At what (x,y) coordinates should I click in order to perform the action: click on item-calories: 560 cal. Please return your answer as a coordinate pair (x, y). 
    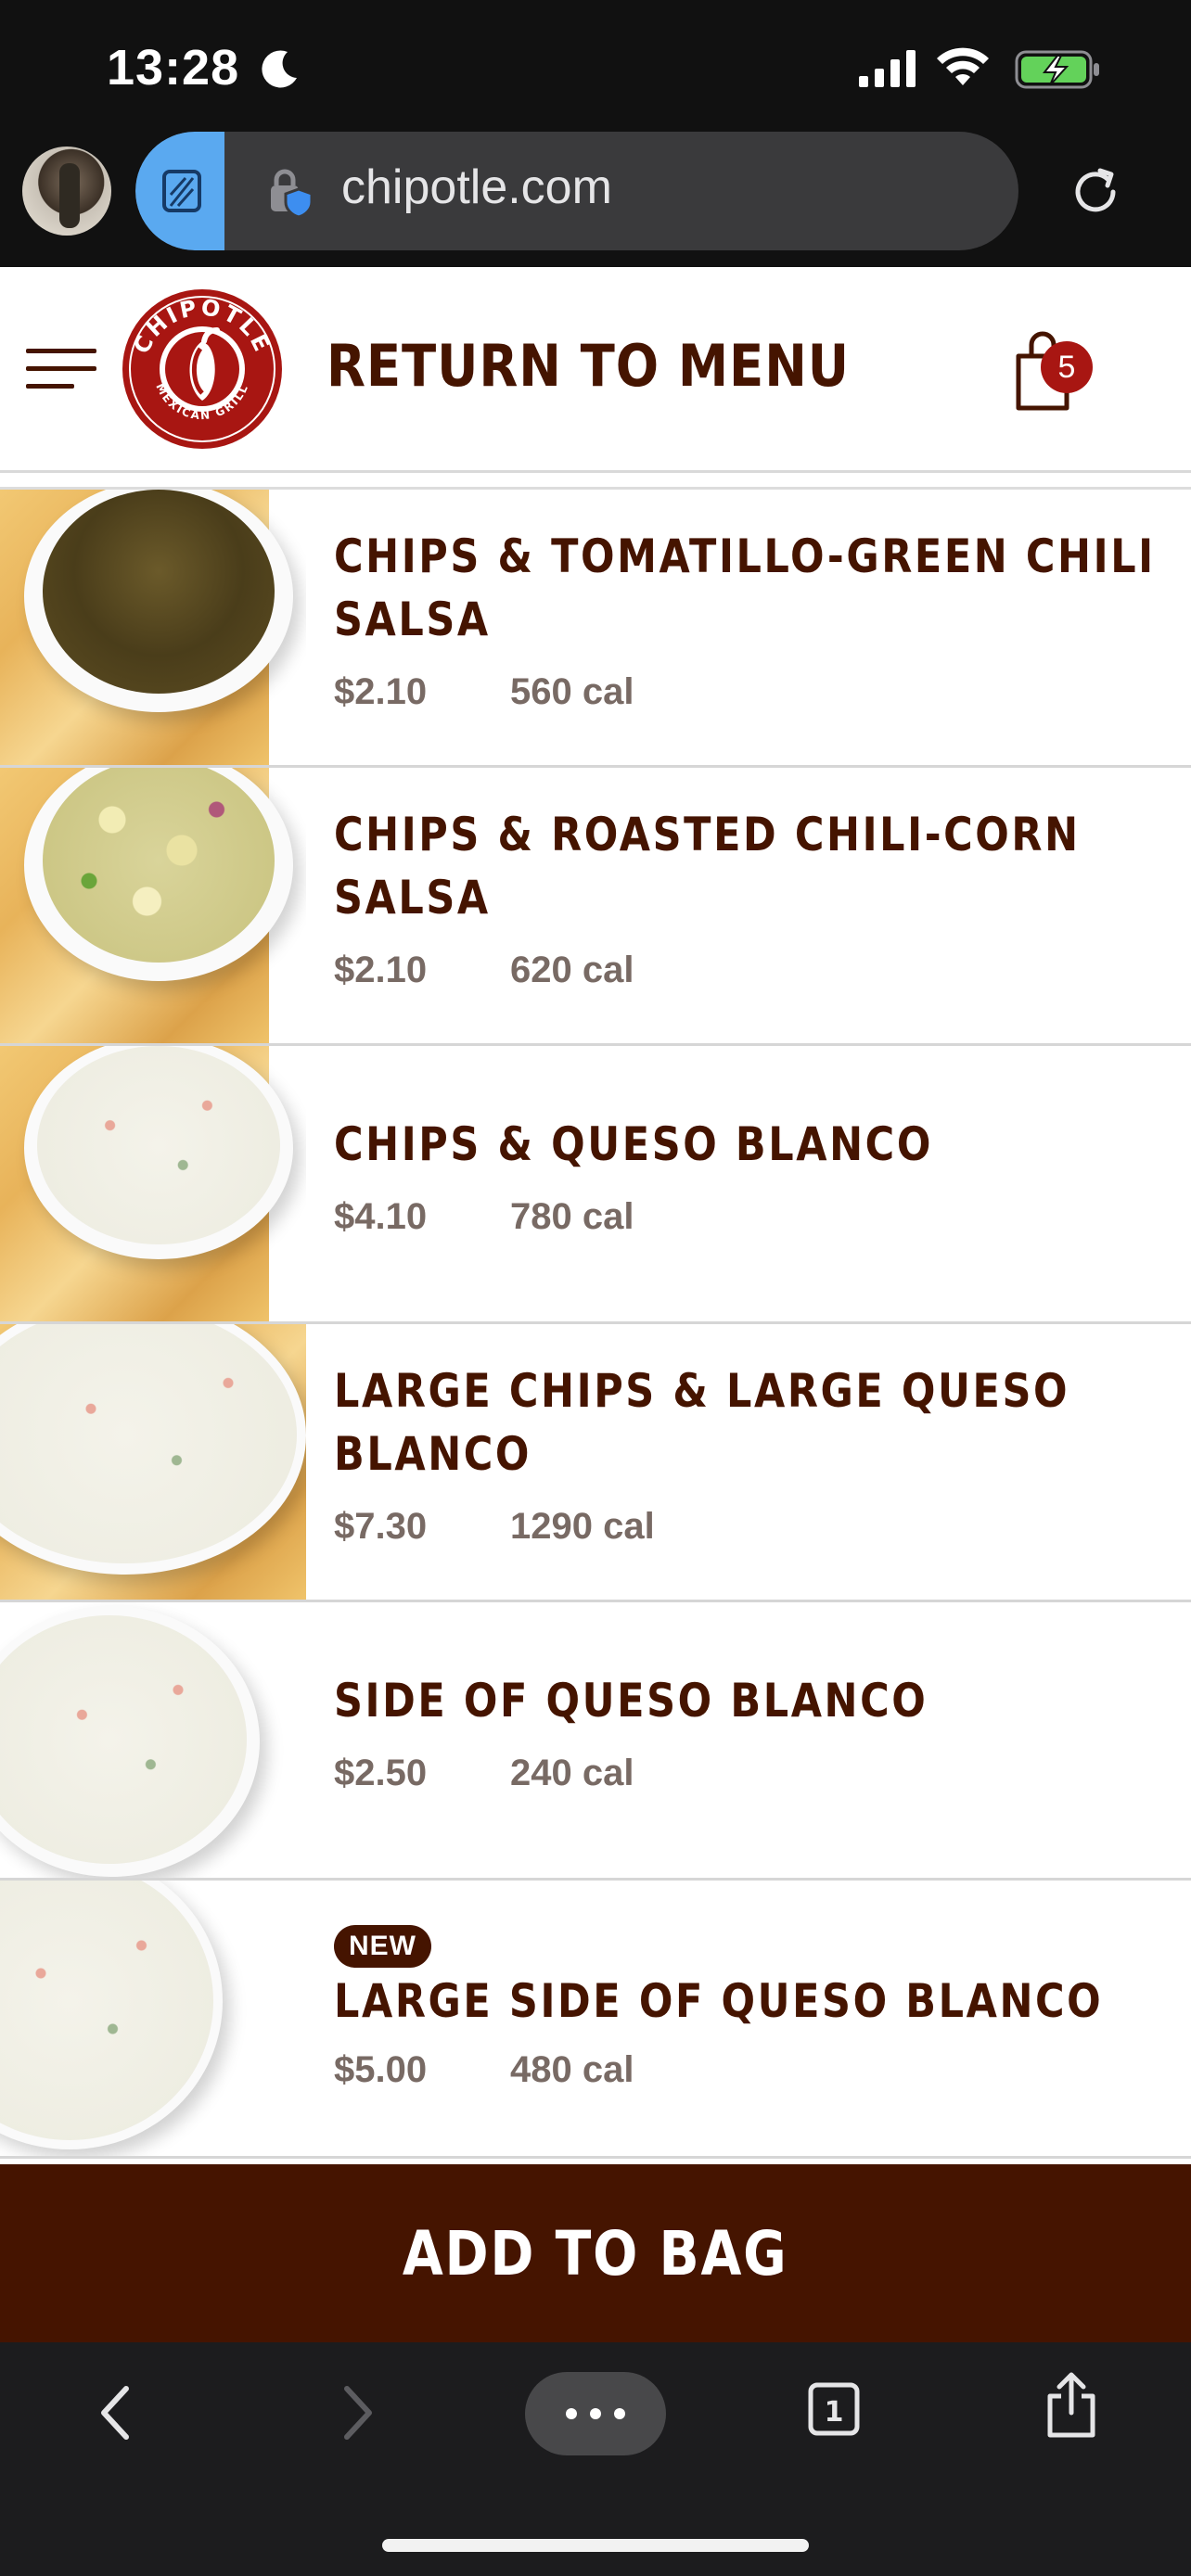
    Looking at the image, I should click on (572, 692).